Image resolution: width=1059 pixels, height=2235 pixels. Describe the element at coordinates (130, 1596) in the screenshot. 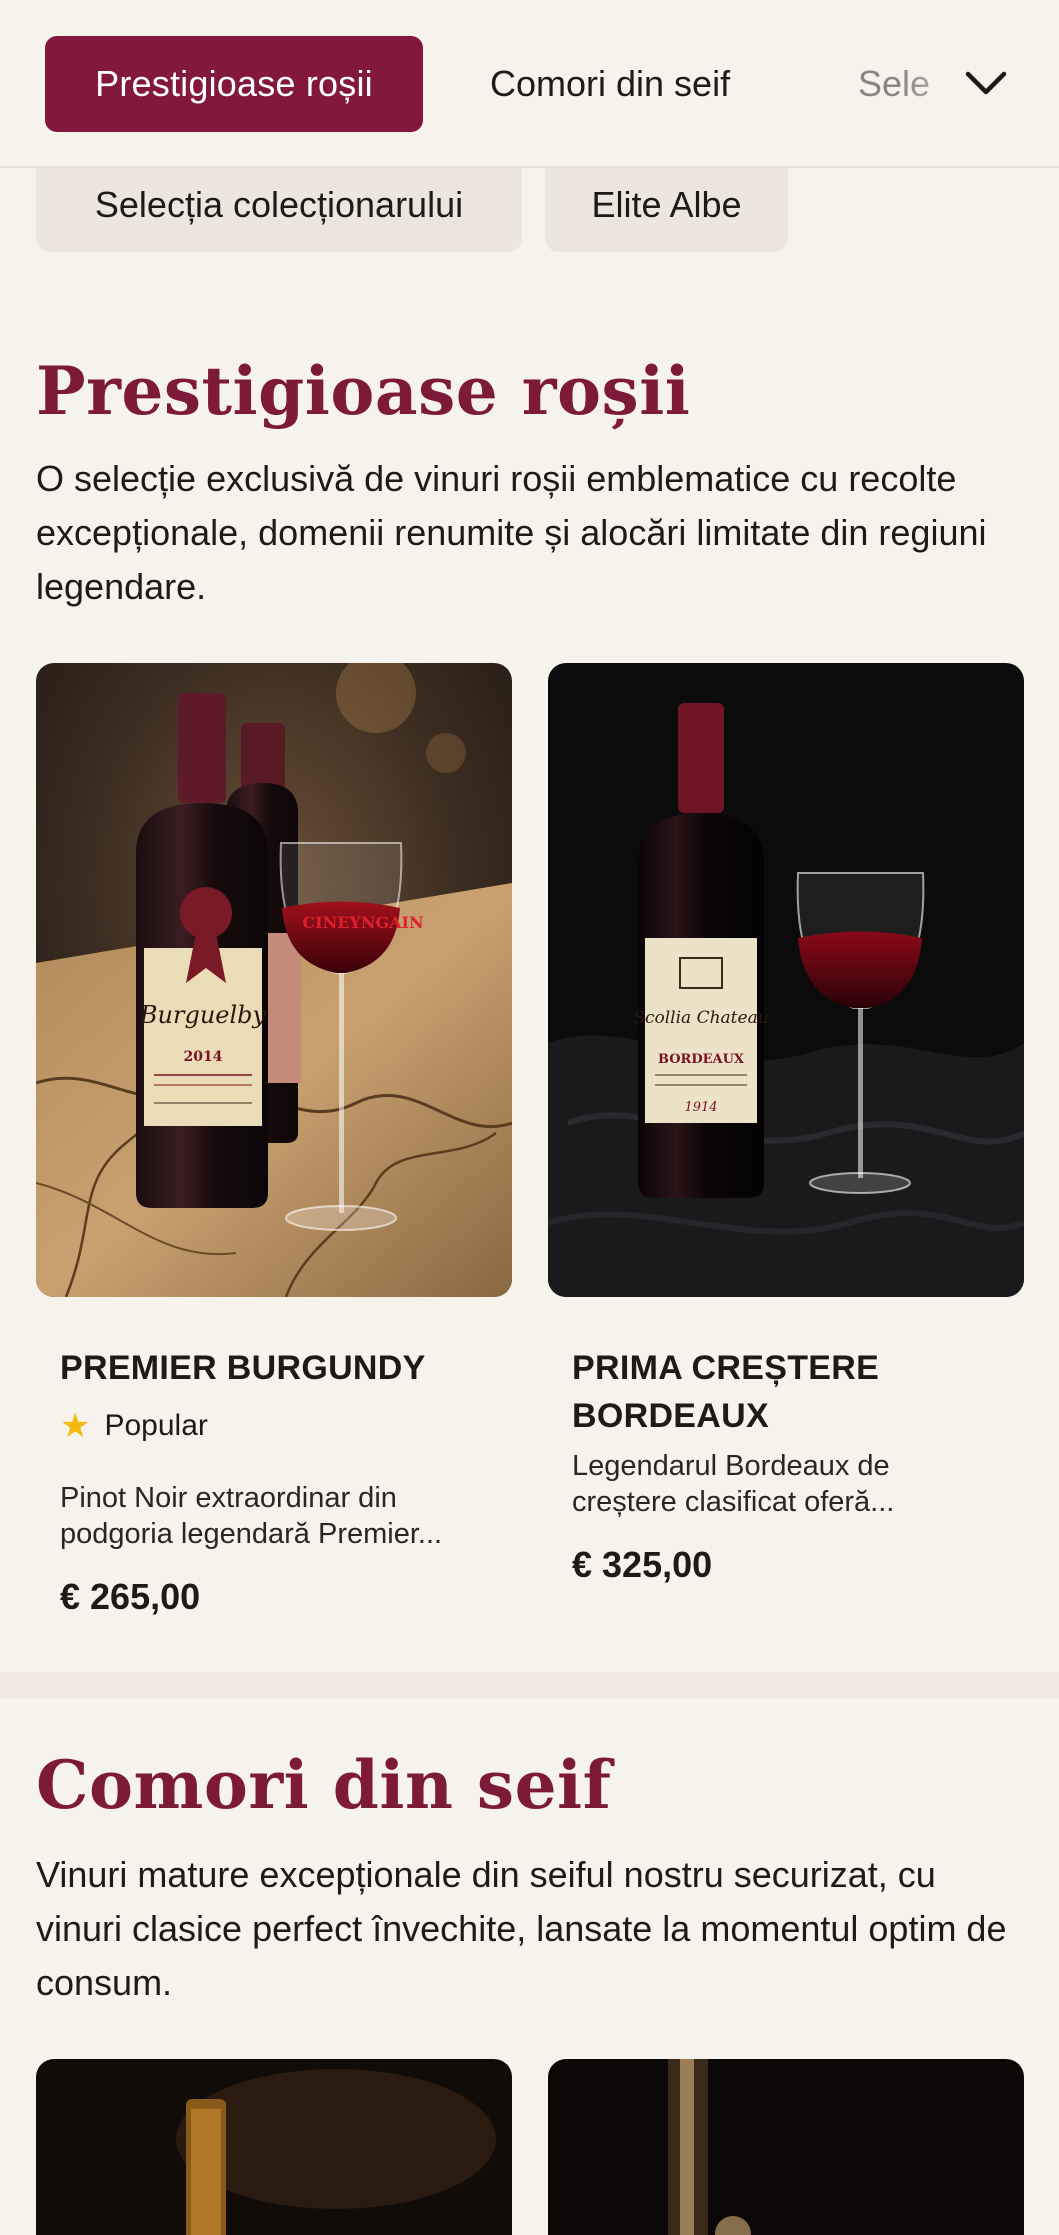

I see `product-price: € 265,00` at that location.